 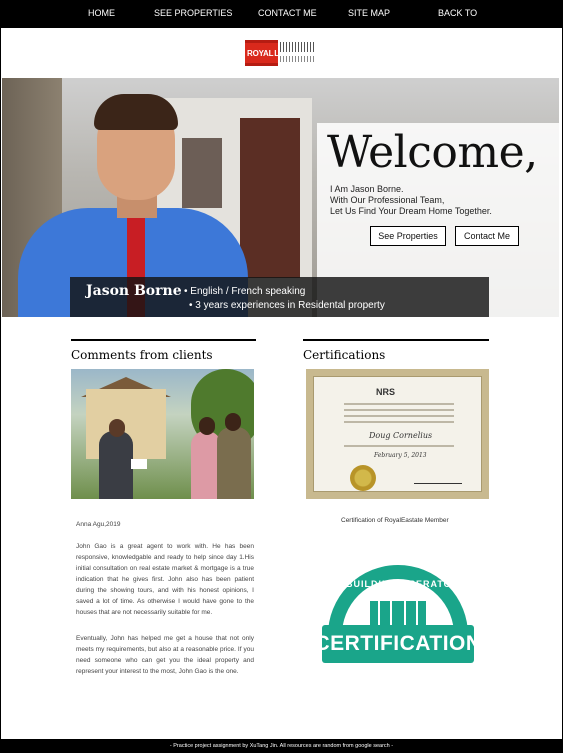 I want to click on comments-rule, so click(x=163, y=340).